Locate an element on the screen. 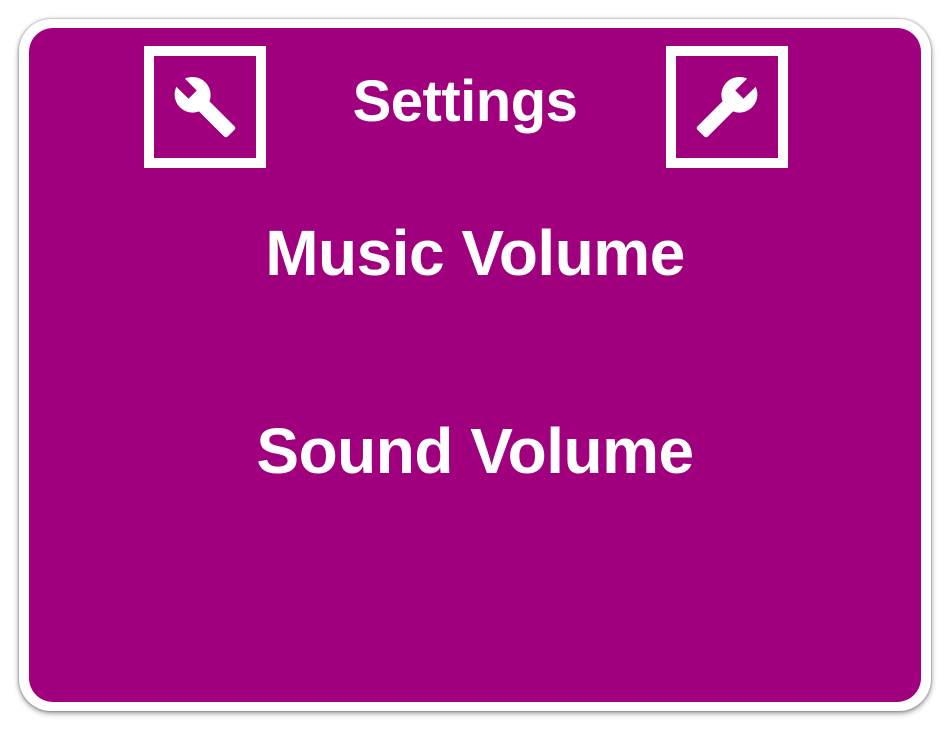 This screenshot has height=730, width=950. right-wrench-button is located at coordinates (727, 107).